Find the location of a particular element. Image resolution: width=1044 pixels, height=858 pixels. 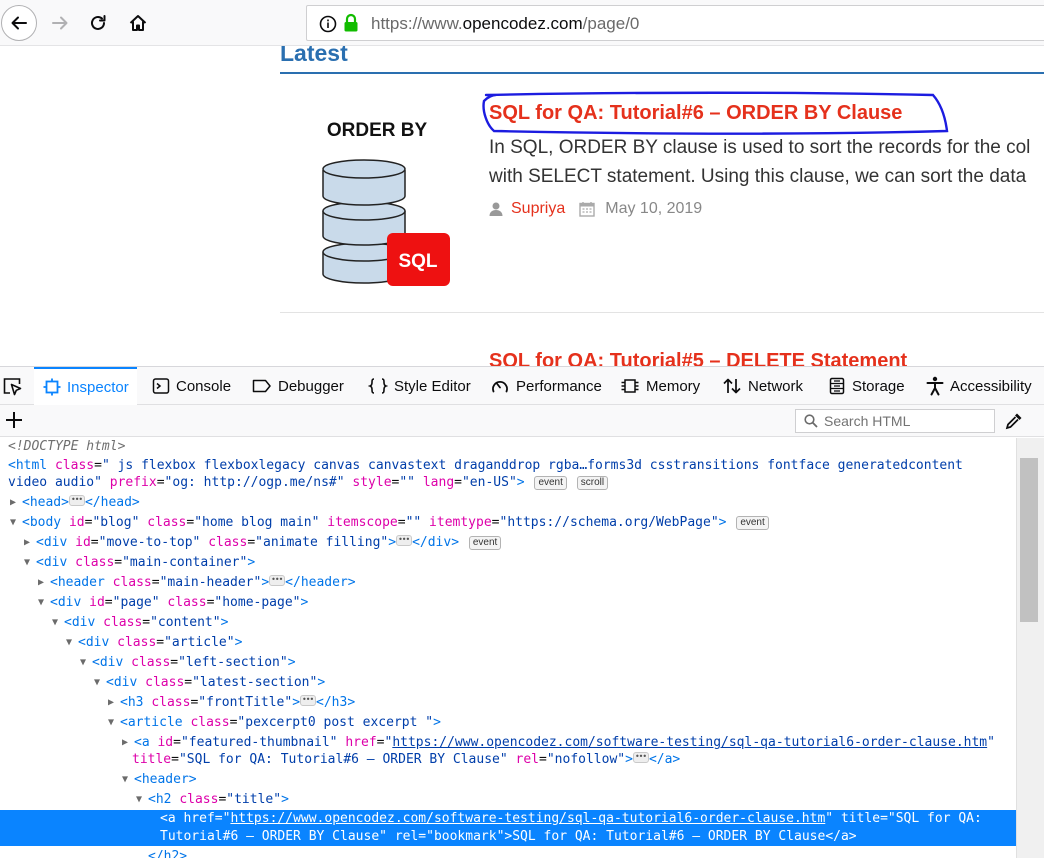

element-picker-icon is located at coordinates (12, 387).